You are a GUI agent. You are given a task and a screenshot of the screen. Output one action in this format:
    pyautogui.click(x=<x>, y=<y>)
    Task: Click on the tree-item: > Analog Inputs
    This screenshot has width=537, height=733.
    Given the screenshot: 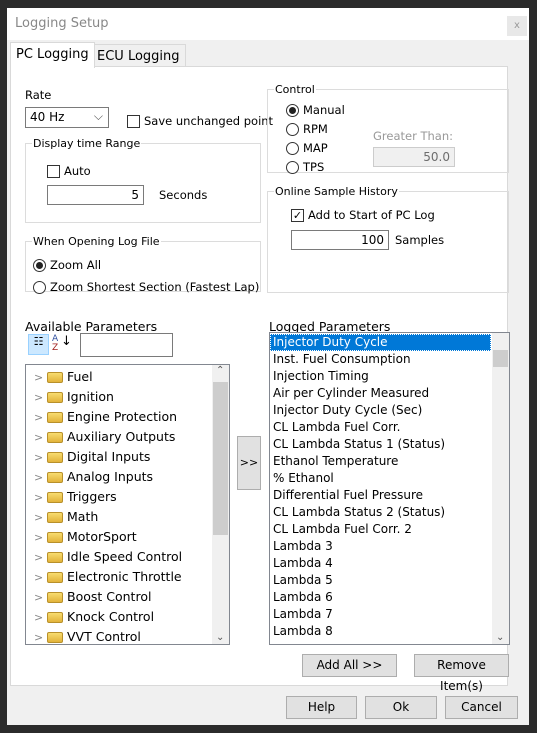 What is the action you would take?
    pyautogui.click(x=131, y=477)
    